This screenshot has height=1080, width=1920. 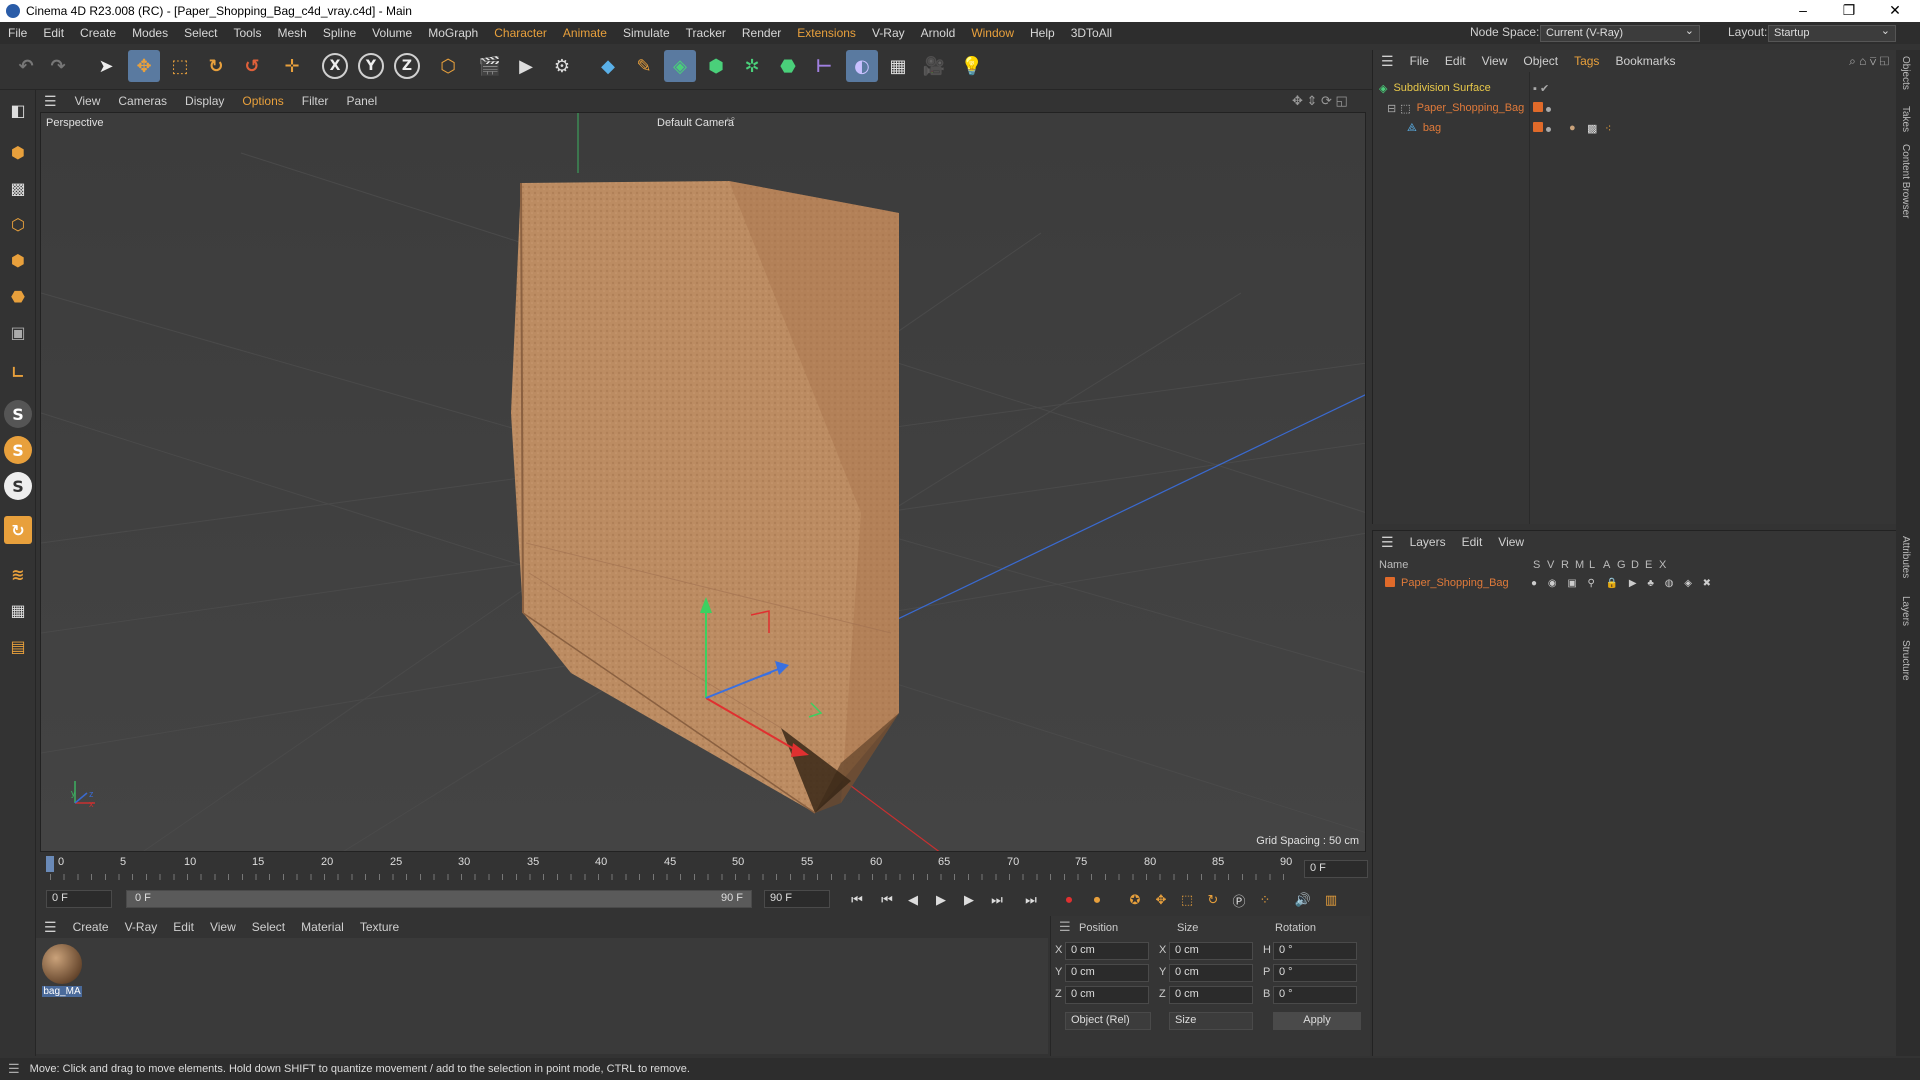 What do you see at coordinates (1239, 900) in the screenshot?
I see `parameter-key-icon: Ⓟ` at bounding box center [1239, 900].